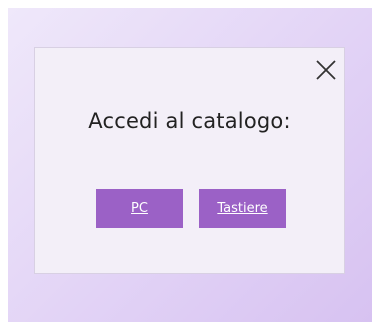  I want to click on pc-button: PC, so click(139, 208).